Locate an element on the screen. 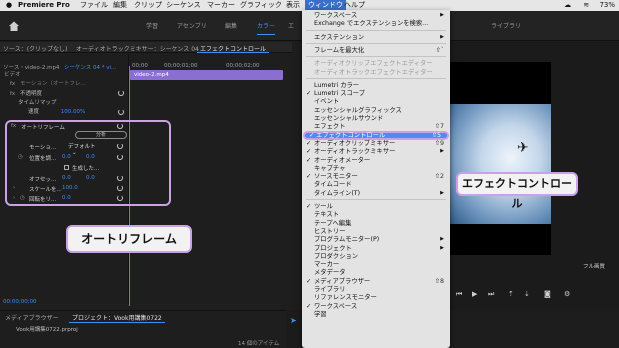  tab-color: カラー is located at coordinates (266, 28).